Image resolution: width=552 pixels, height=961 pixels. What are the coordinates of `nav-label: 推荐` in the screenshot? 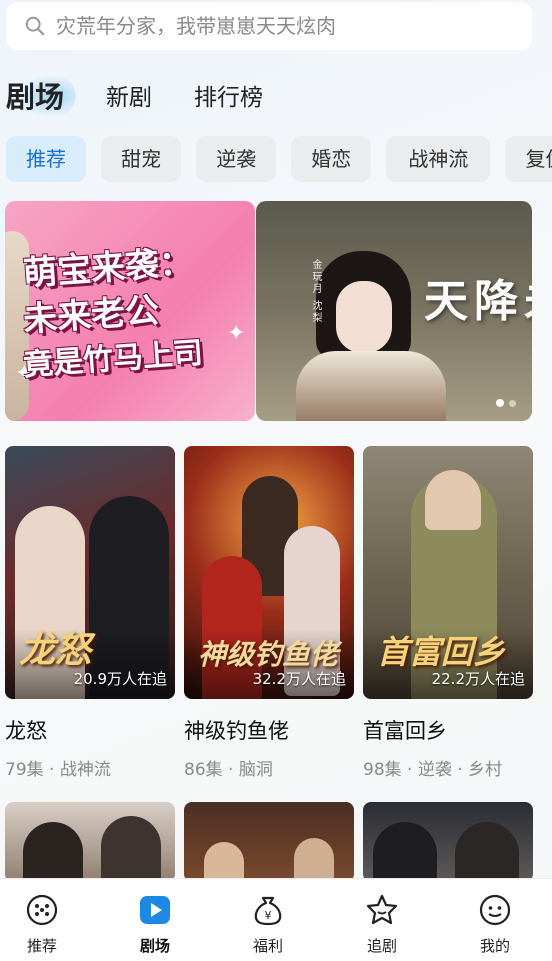 It's located at (41, 946).